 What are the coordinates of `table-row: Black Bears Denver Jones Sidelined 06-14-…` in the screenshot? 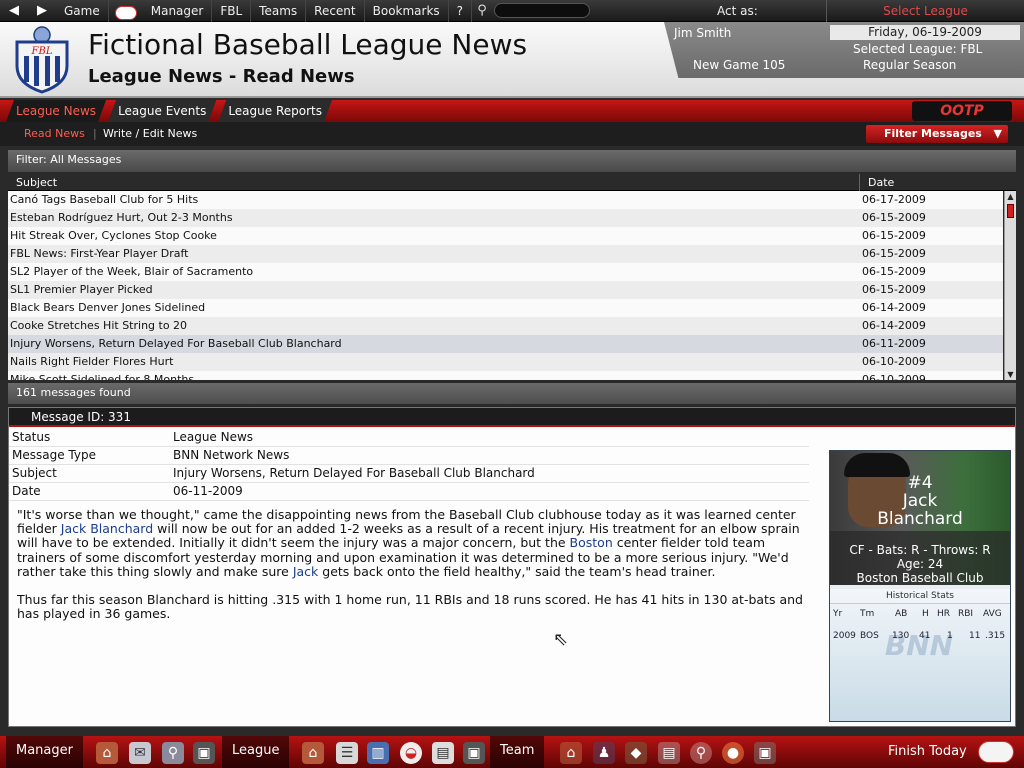 It's located at (505, 308).